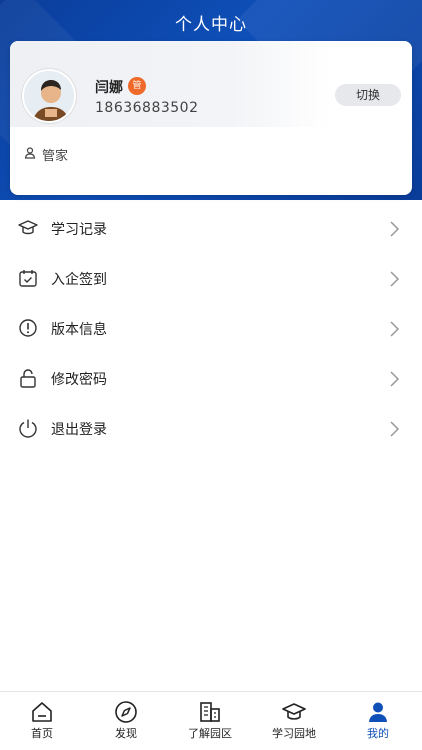 Image resolution: width=422 pixels, height=750 pixels. I want to click on avatar, so click(49, 96).